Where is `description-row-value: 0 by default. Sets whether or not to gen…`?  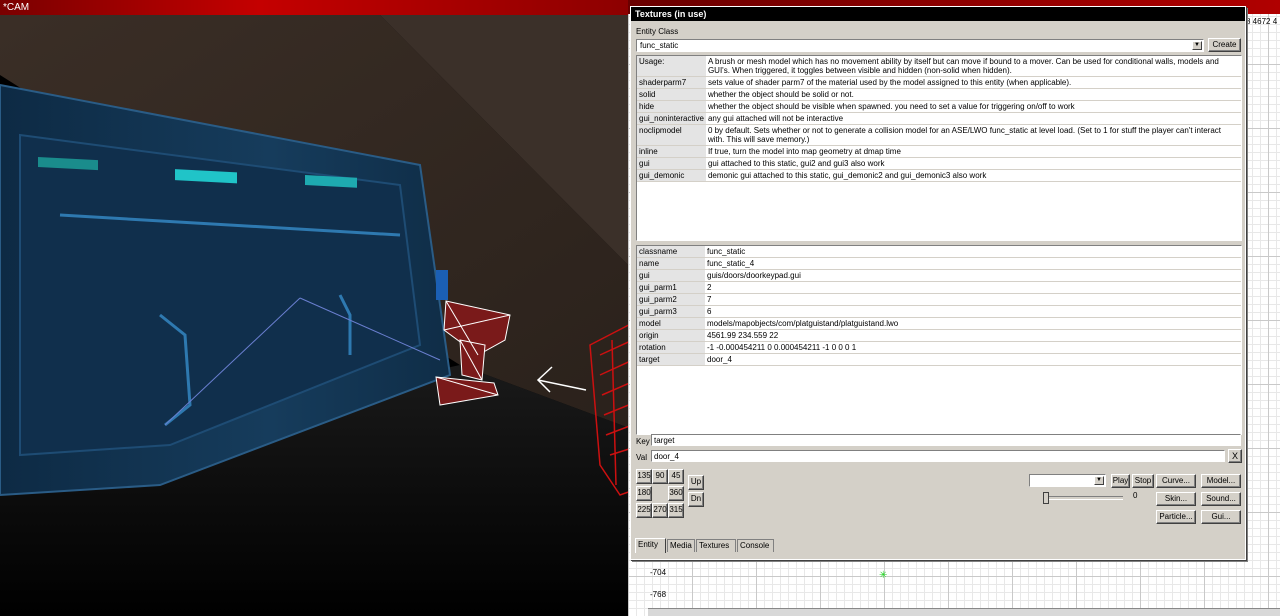 description-row-value: 0 by default. Sets whether or not to gen… is located at coordinates (973, 135).